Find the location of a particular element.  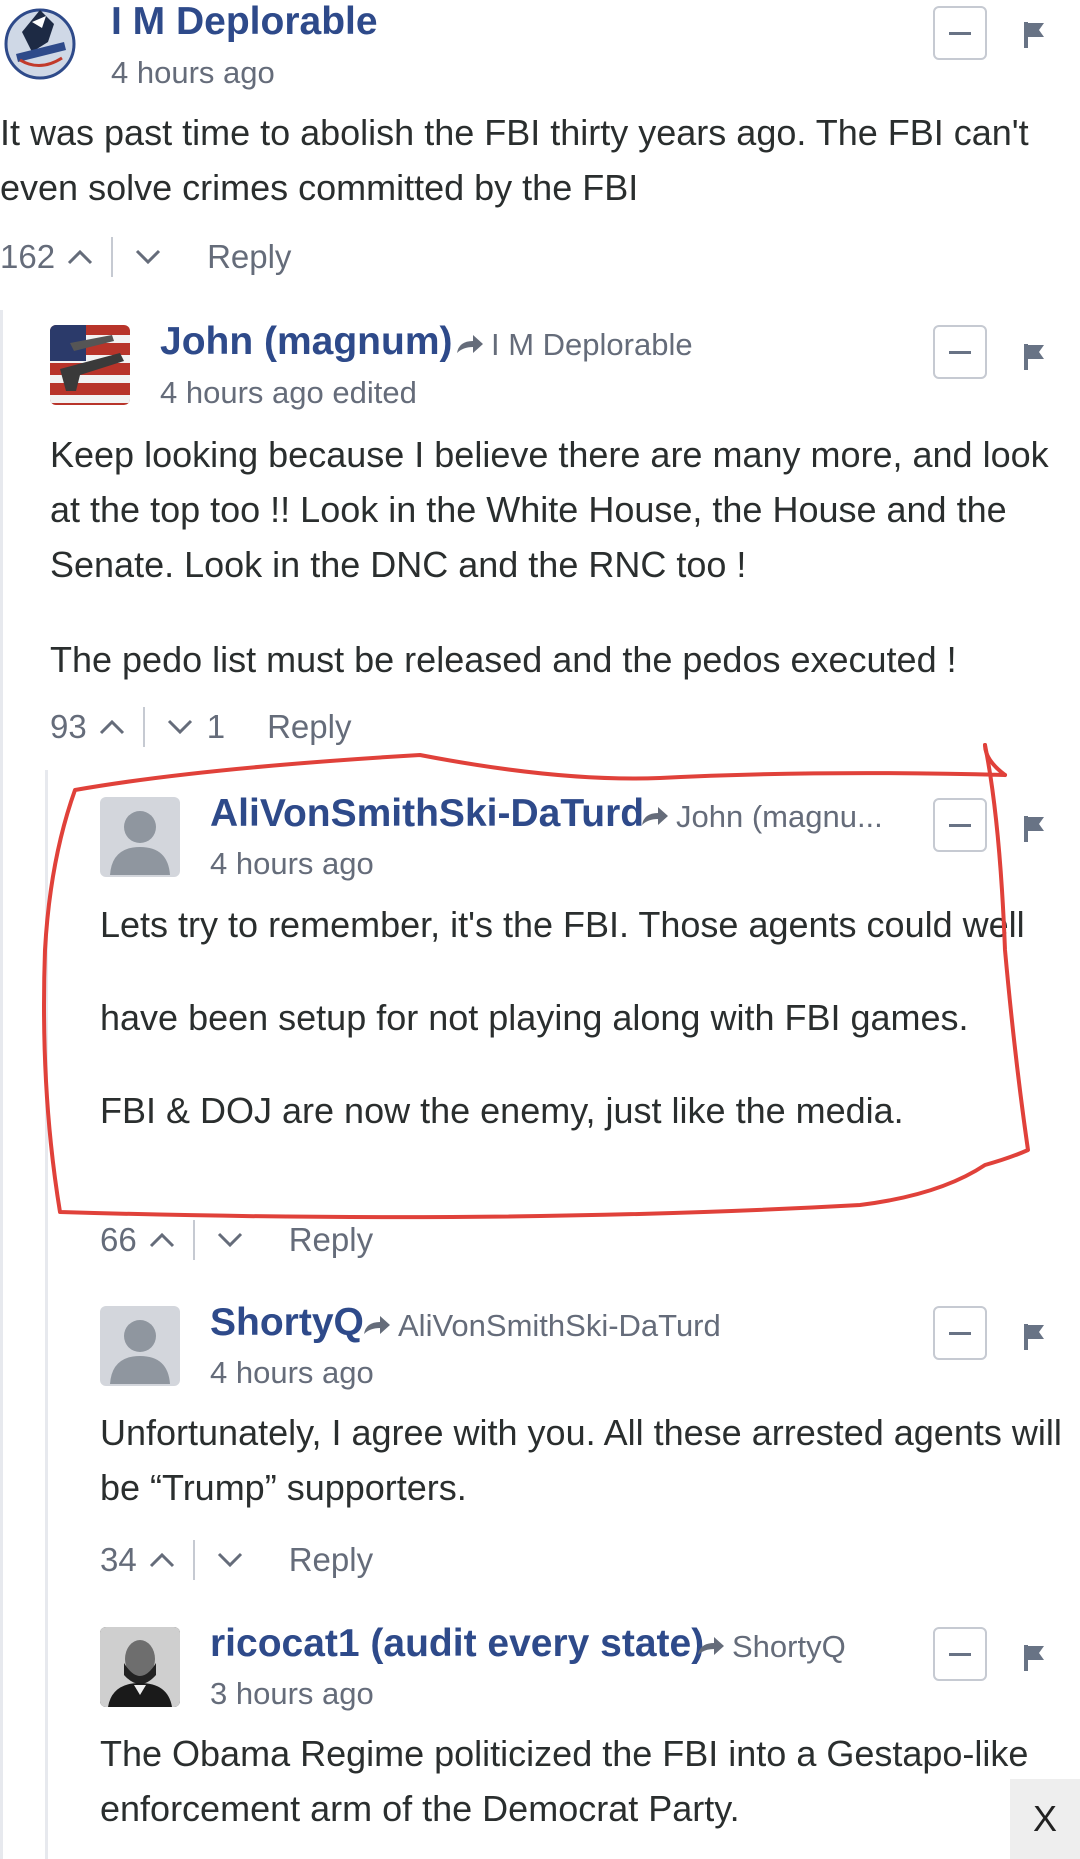

reply-to: AliVonSmithSki-DaTurd is located at coordinates (541, 1326).